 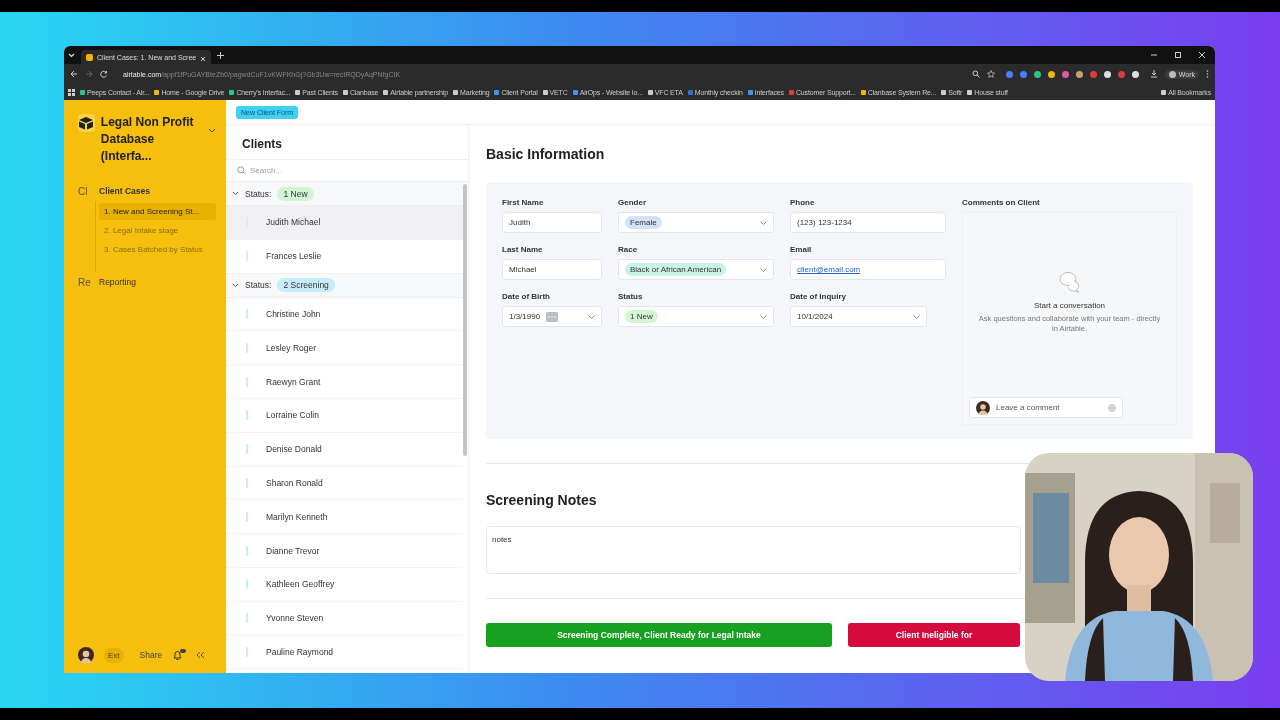 I want to click on select-field: Female, so click(x=696, y=222).